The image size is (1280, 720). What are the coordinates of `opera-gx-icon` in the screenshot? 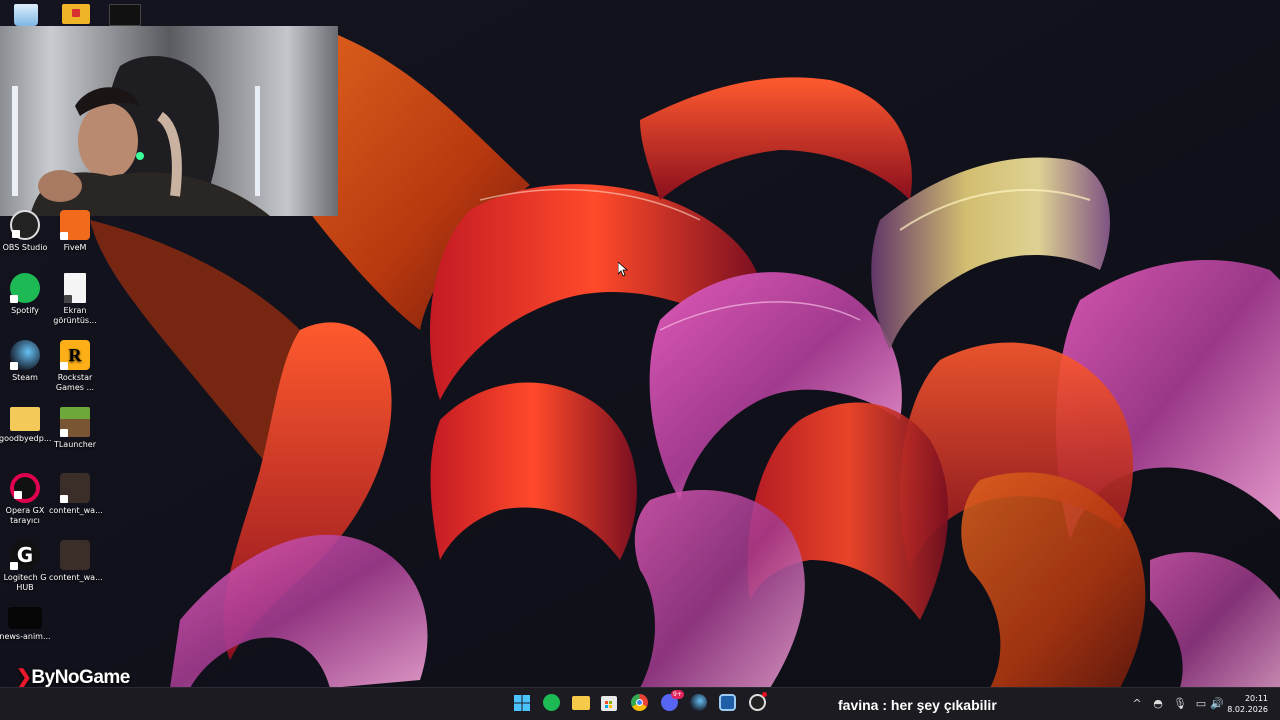 It's located at (25, 488).